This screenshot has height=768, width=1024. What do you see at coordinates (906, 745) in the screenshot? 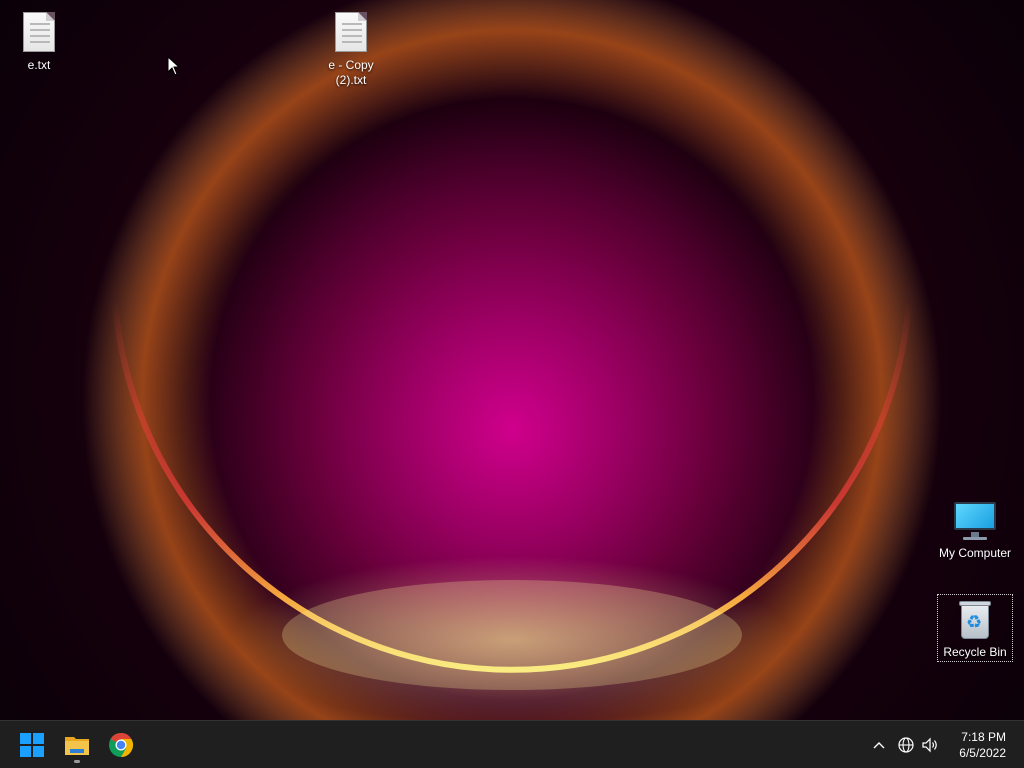
I see `globe-icon` at bounding box center [906, 745].